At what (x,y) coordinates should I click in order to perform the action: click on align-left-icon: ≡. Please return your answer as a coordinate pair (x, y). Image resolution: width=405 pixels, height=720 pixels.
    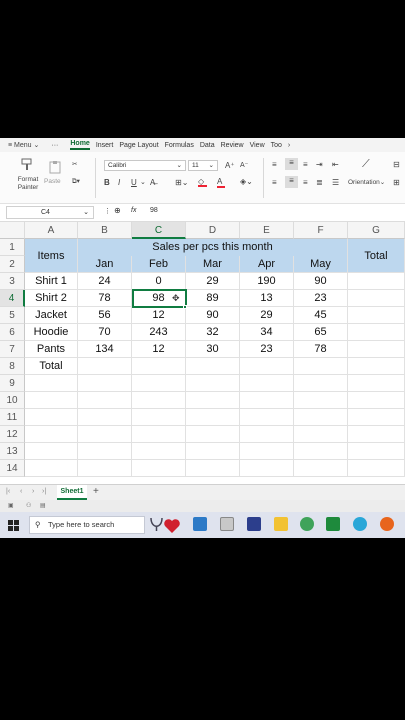
    Looking at the image, I should click on (274, 182).